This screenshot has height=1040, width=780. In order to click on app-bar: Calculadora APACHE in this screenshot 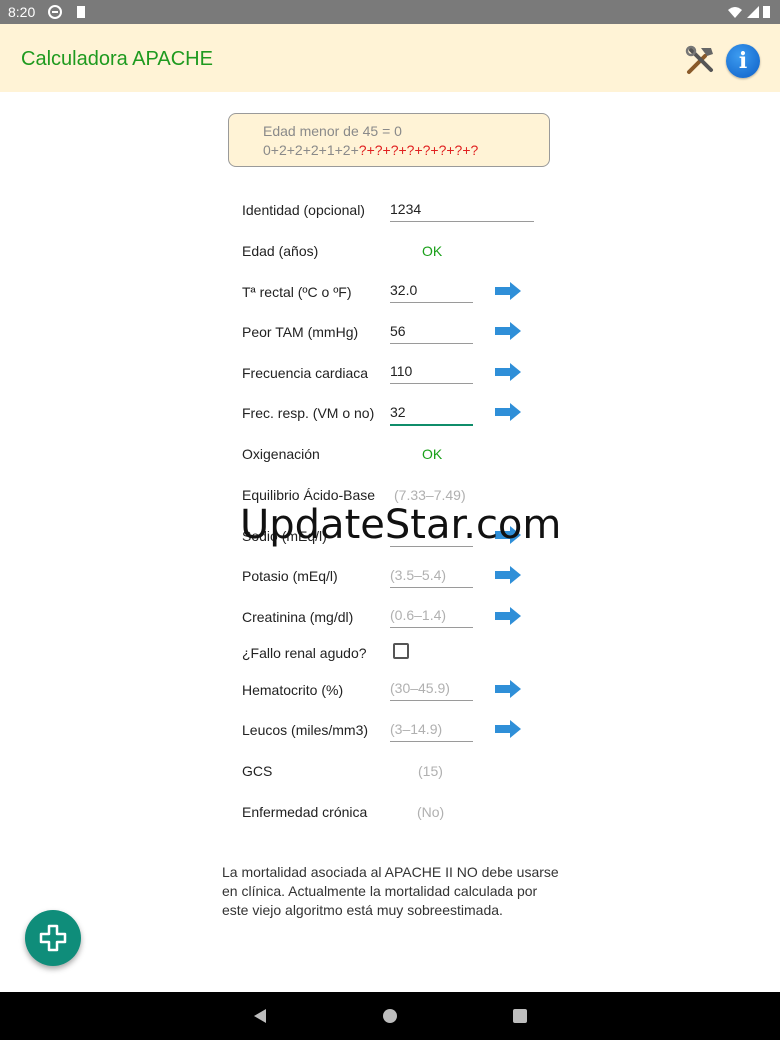, I will do `click(390, 58)`.